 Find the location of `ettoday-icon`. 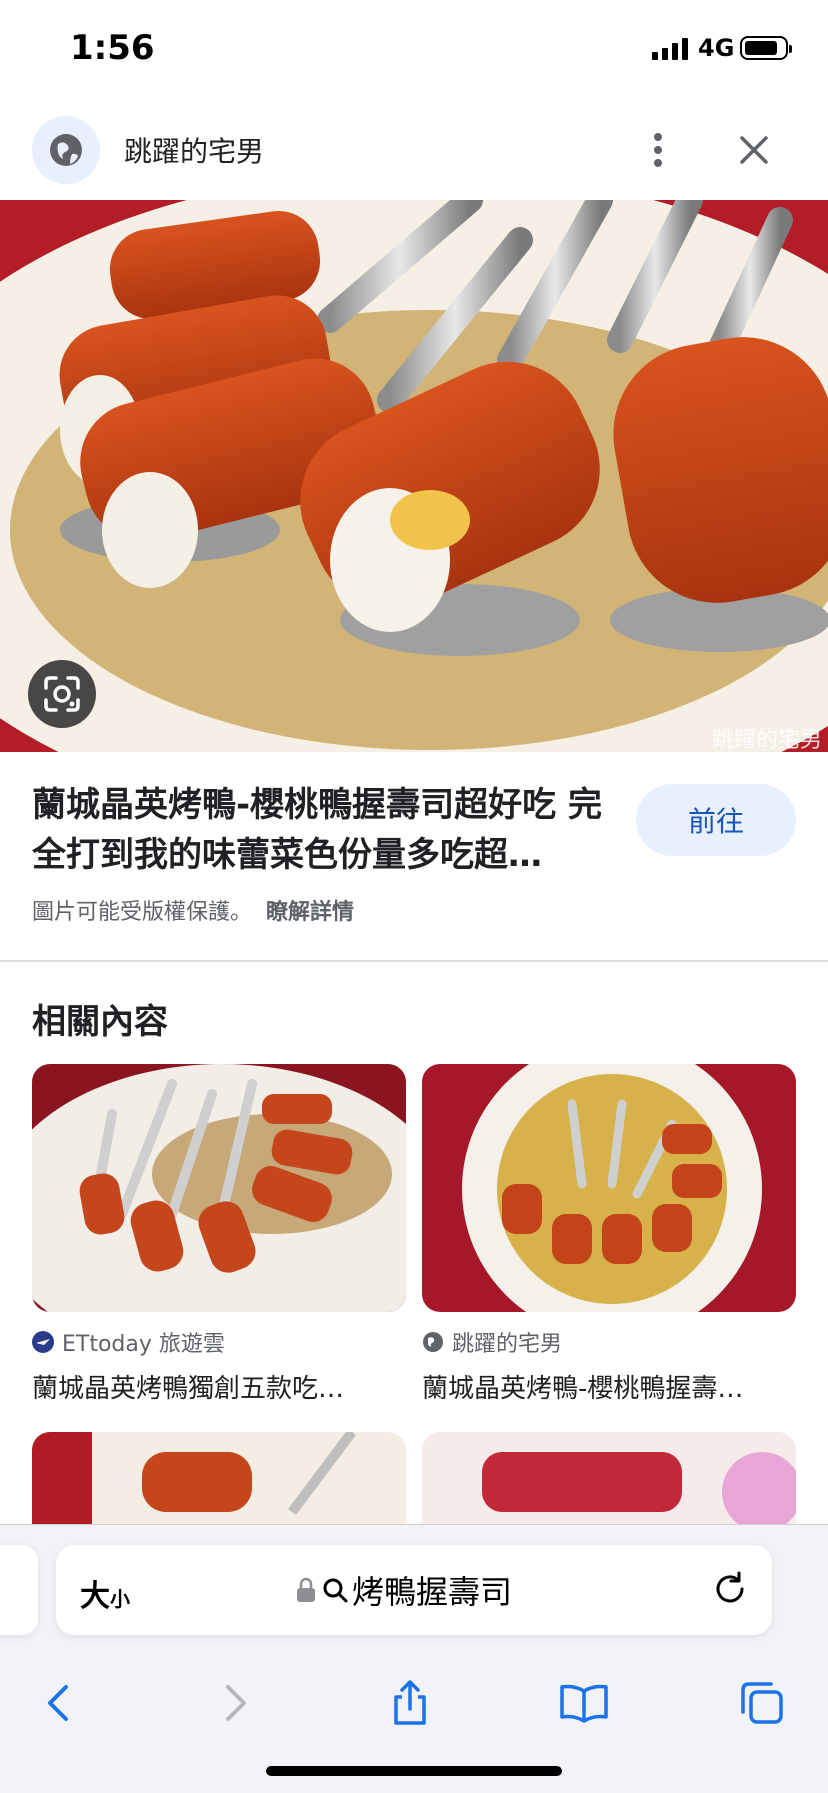

ettoday-icon is located at coordinates (43, 1342).